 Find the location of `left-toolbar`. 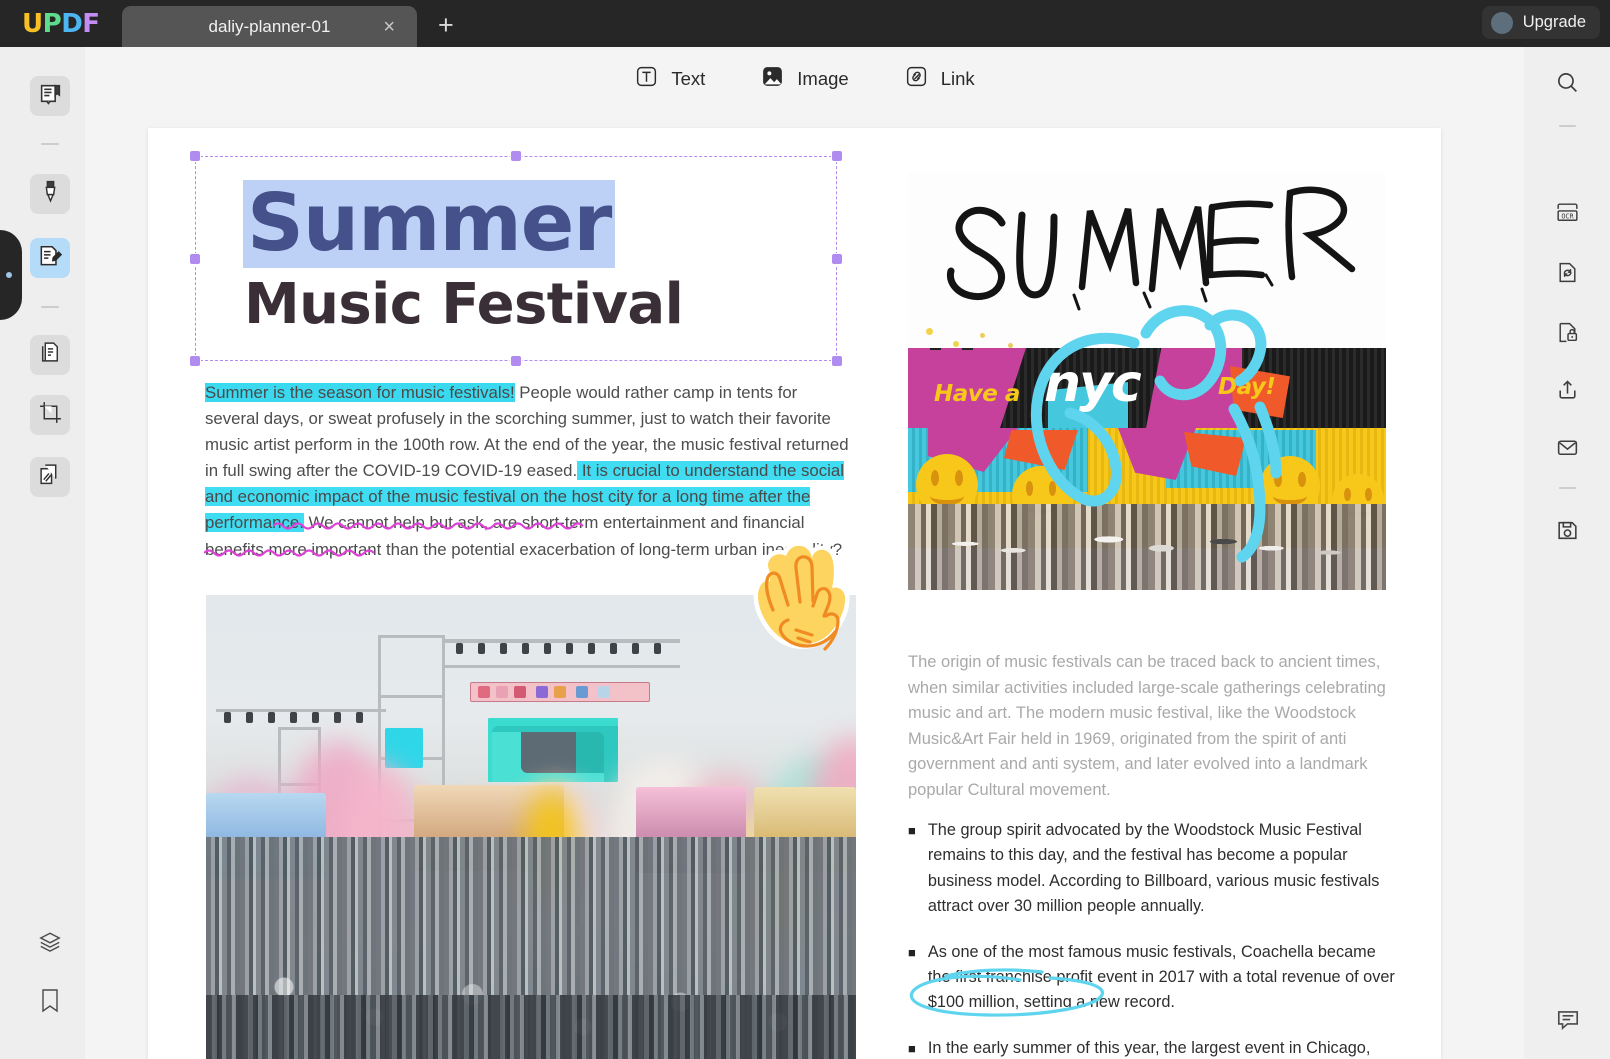

left-toolbar is located at coordinates (42, 553).